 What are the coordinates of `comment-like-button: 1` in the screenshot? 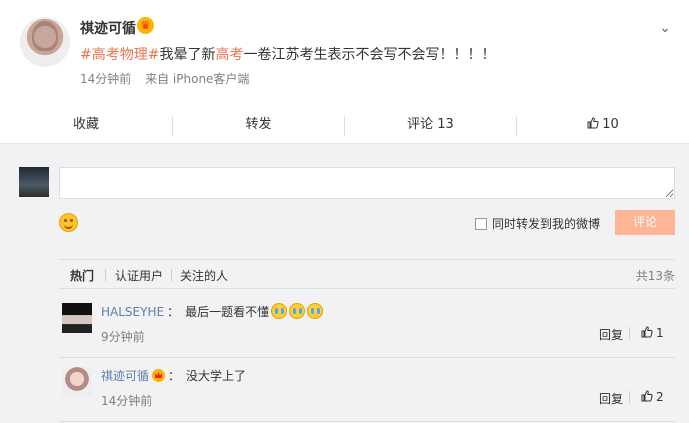 It's located at (652, 333).